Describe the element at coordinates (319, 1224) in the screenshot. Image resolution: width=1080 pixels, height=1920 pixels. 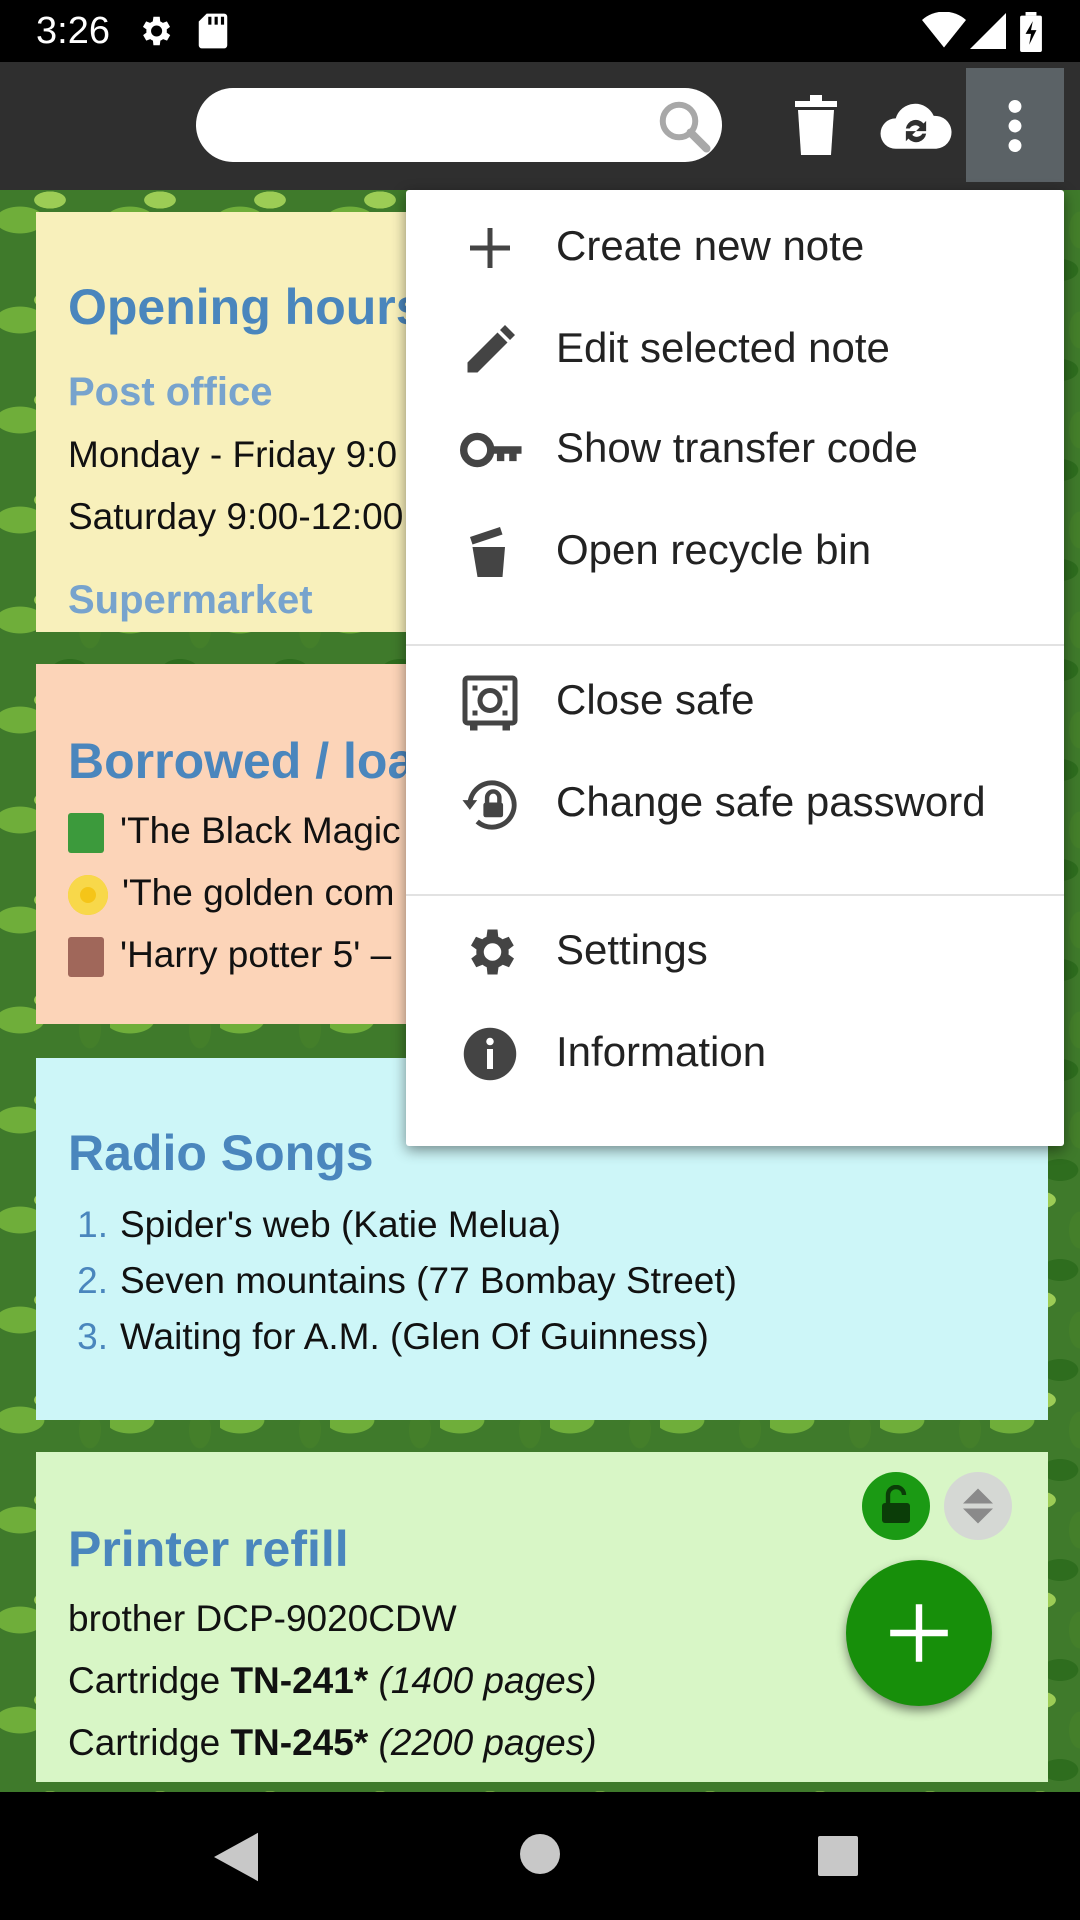
I see `list-item: 1. Spider's web (Katie Melua)` at that location.